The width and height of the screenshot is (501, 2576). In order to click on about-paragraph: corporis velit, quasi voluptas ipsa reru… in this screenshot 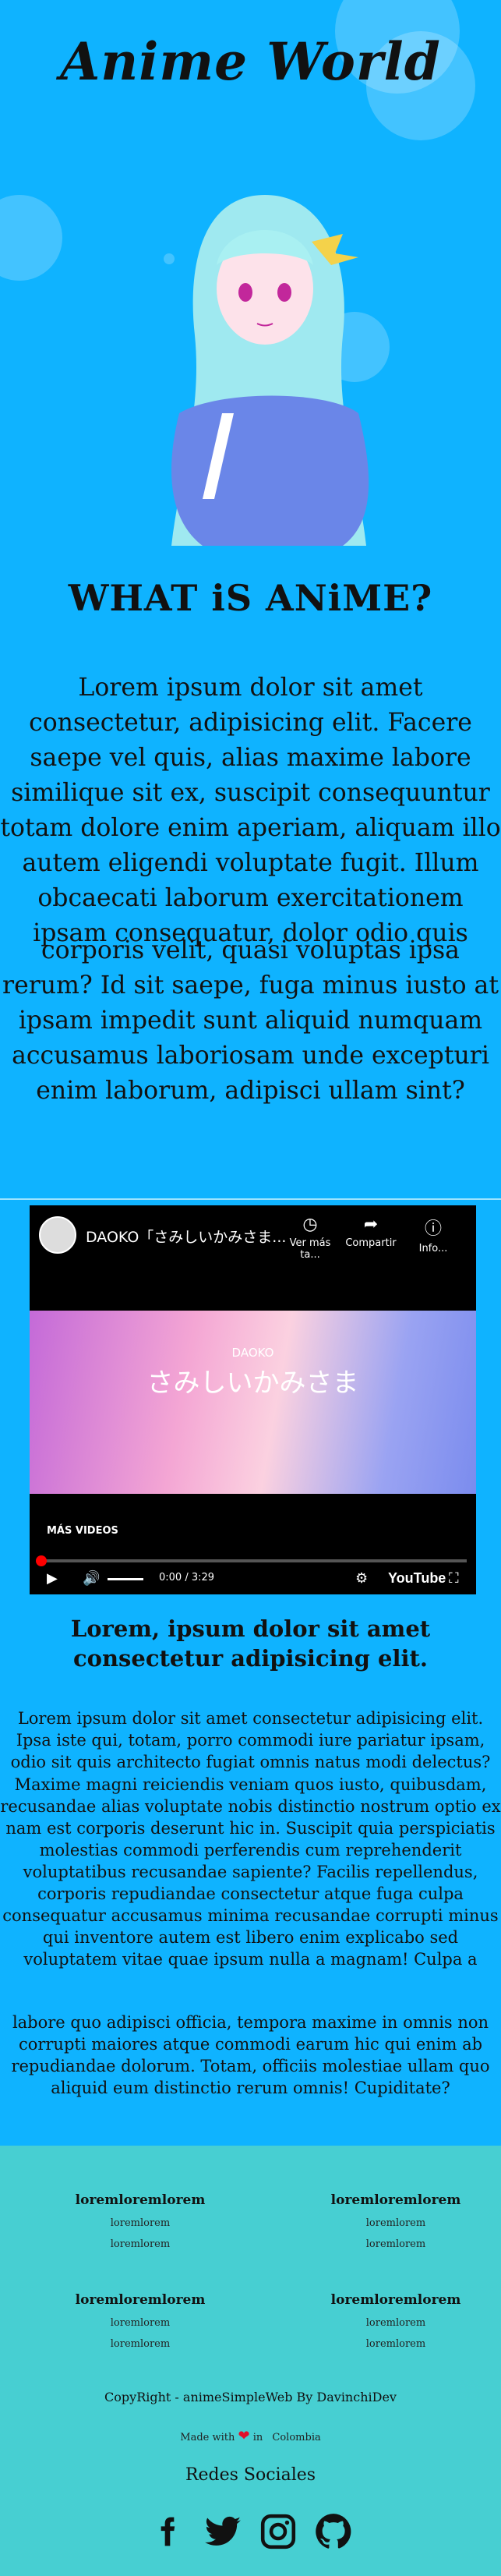, I will do `click(250, 1021)`.